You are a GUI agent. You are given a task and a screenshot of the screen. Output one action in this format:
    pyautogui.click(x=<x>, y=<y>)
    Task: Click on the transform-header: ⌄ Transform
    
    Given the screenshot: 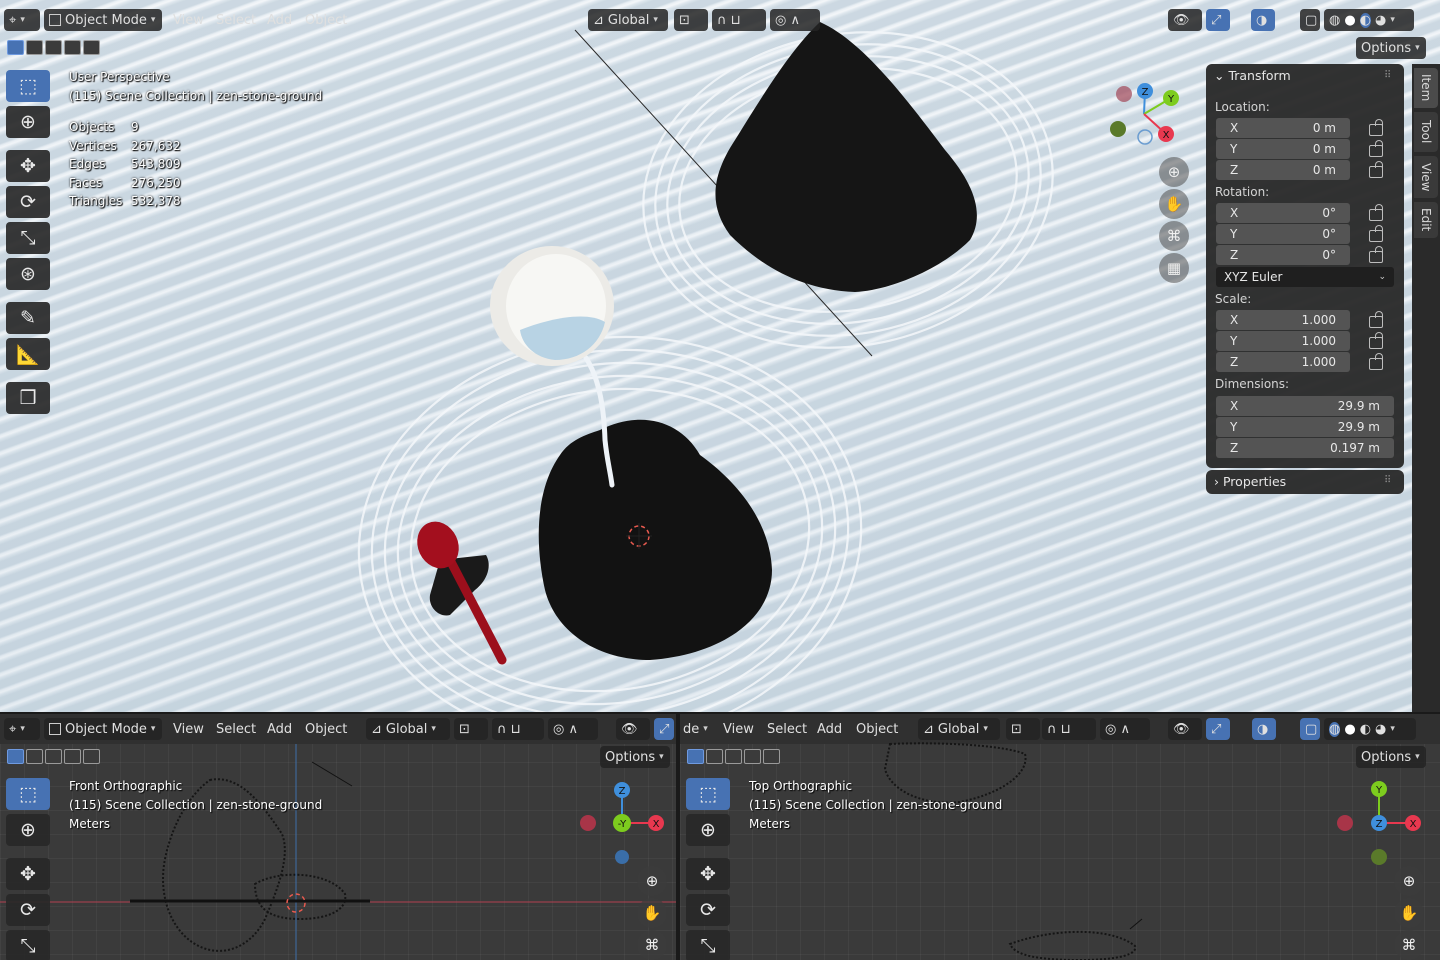 What is the action you would take?
    pyautogui.click(x=1252, y=75)
    